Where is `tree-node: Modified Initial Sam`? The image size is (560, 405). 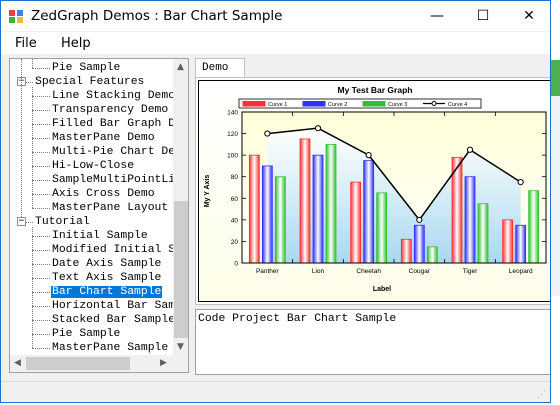
tree-node: Modified Initial Sam is located at coordinates (112, 250).